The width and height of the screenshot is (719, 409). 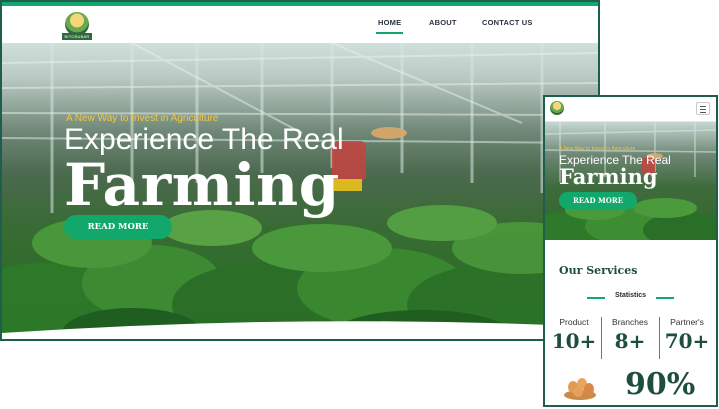 I want to click on stat-partners: Partner's 70+, so click(x=687, y=335).